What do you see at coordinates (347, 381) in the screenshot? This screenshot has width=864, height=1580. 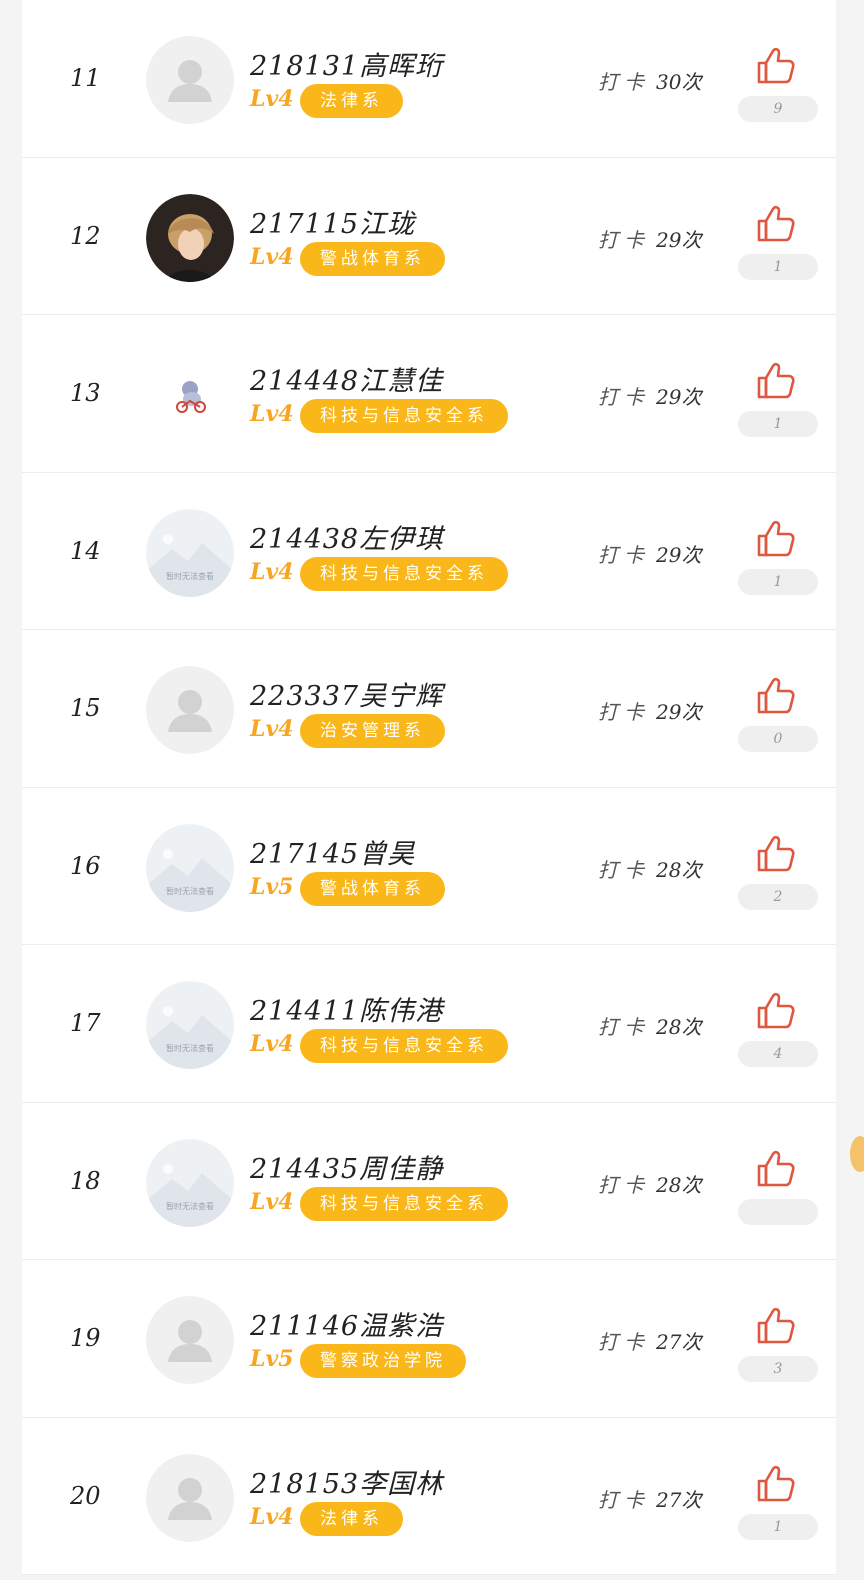 I see `user-name: 214448江慧佳` at bounding box center [347, 381].